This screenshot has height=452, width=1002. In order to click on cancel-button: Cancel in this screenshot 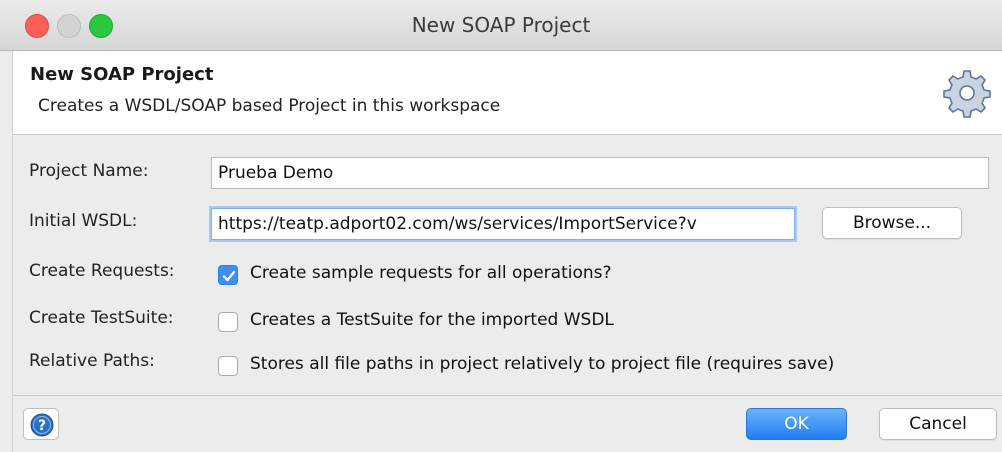, I will do `click(938, 424)`.